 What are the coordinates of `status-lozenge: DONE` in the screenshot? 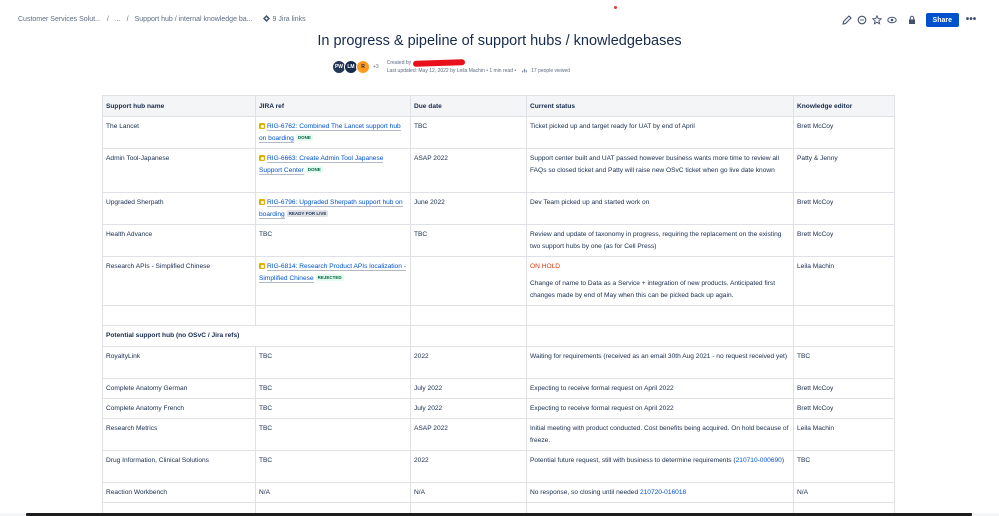 It's located at (314, 169).